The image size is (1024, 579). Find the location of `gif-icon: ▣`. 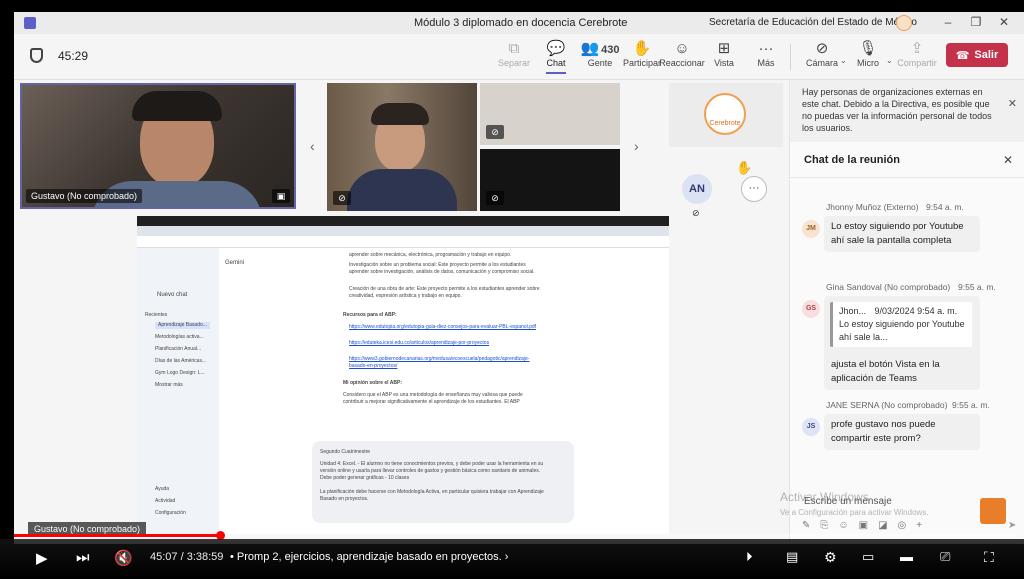

gif-icon: ▣ is located at coordinates (868, 525).